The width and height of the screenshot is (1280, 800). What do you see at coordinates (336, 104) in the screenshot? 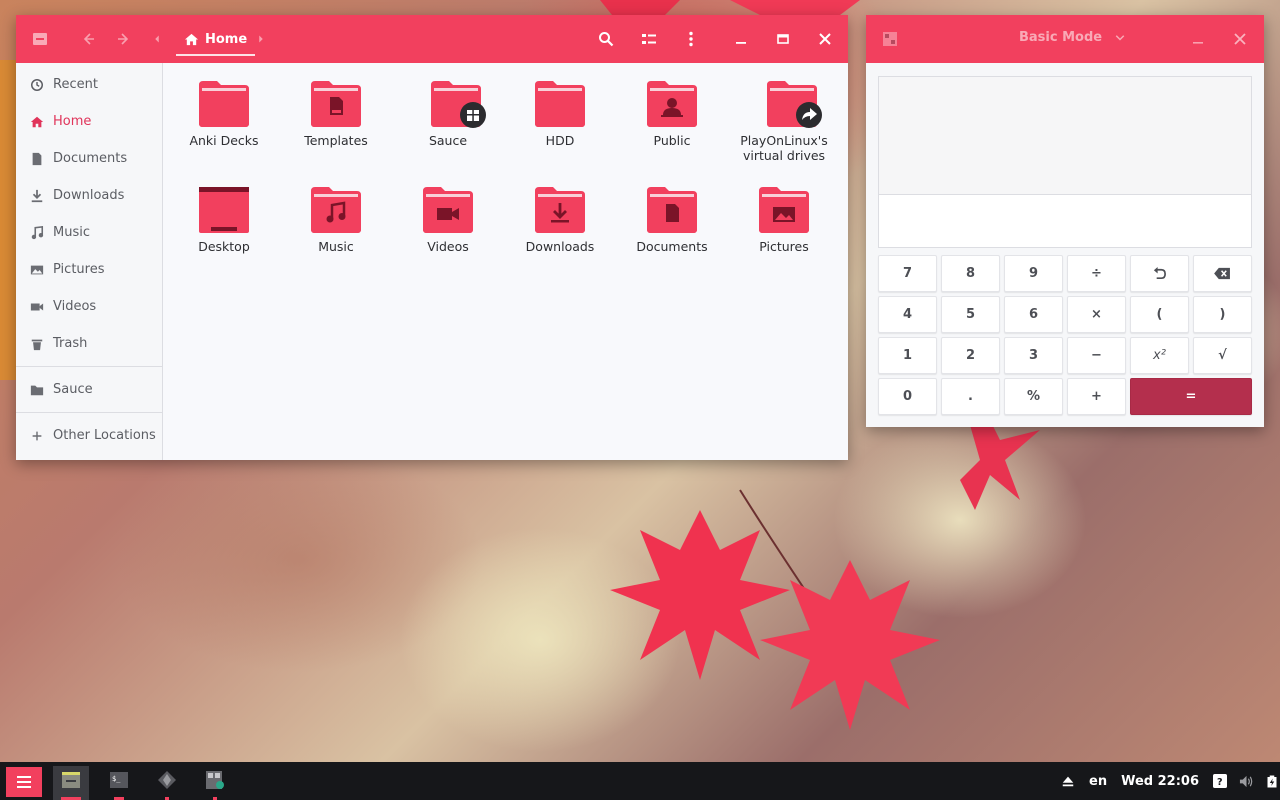
I see `templates-folder-icon` at bounding box center [336, 104].